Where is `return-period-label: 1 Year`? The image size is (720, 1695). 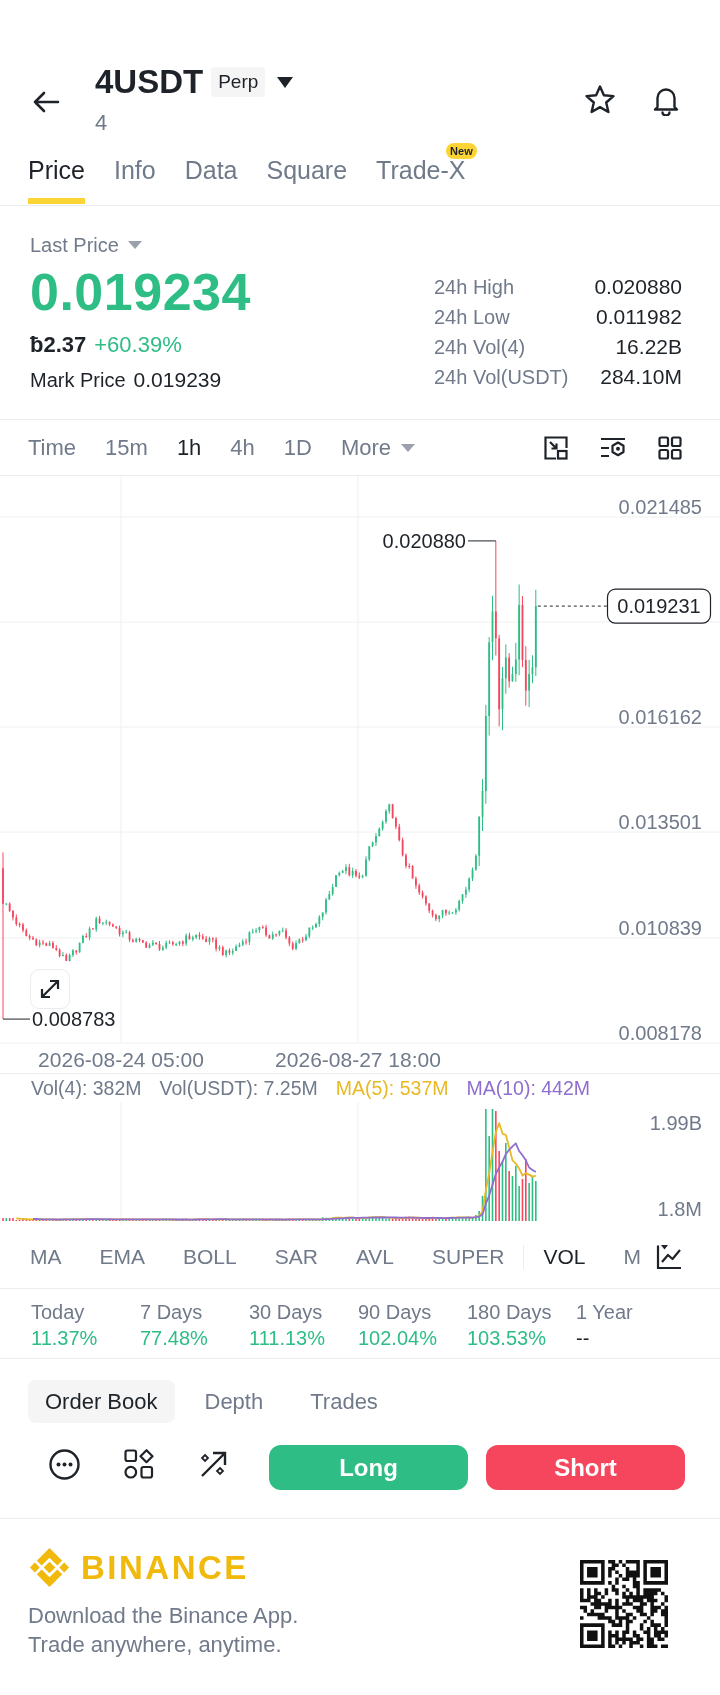 return-period-label: 1 Year is located at coordinates (604, 1312).